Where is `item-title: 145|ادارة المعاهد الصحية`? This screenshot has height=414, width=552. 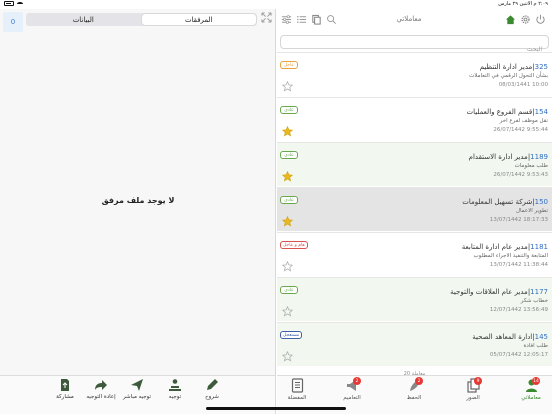
item-title: 145|ادارة المعاهد الصحية is located at coordinates (510, 337).